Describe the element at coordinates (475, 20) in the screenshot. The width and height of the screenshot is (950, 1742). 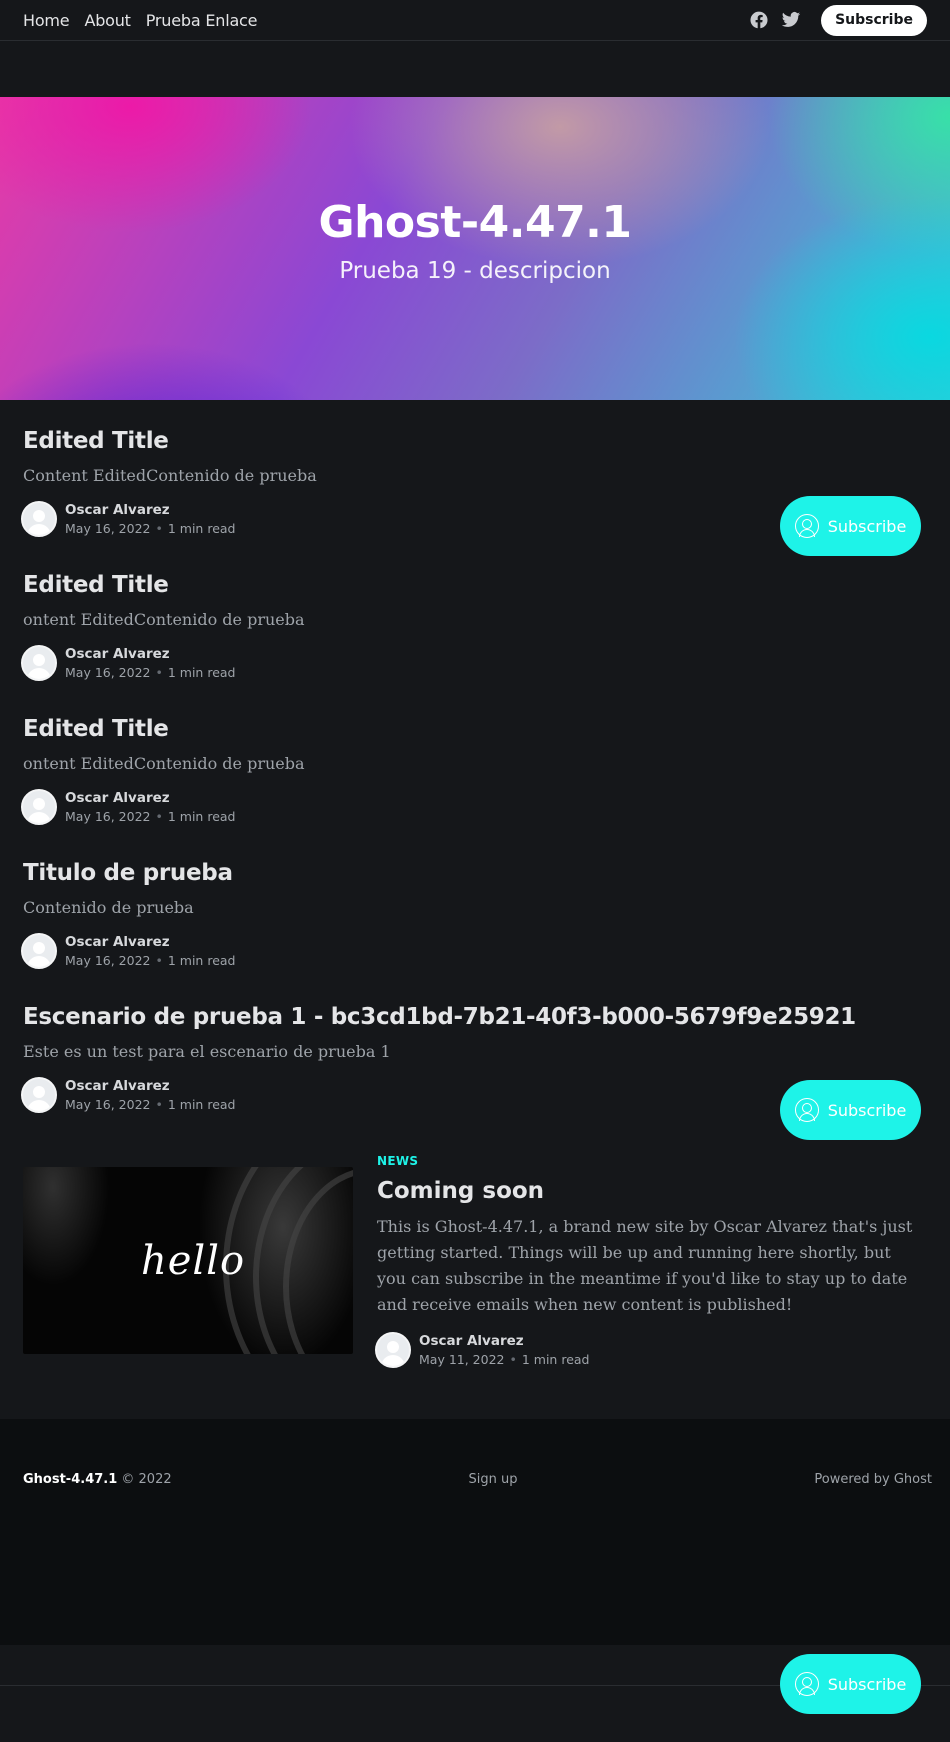
I see `site-header: Home About Prueba Enlace Subscribe` at that location.